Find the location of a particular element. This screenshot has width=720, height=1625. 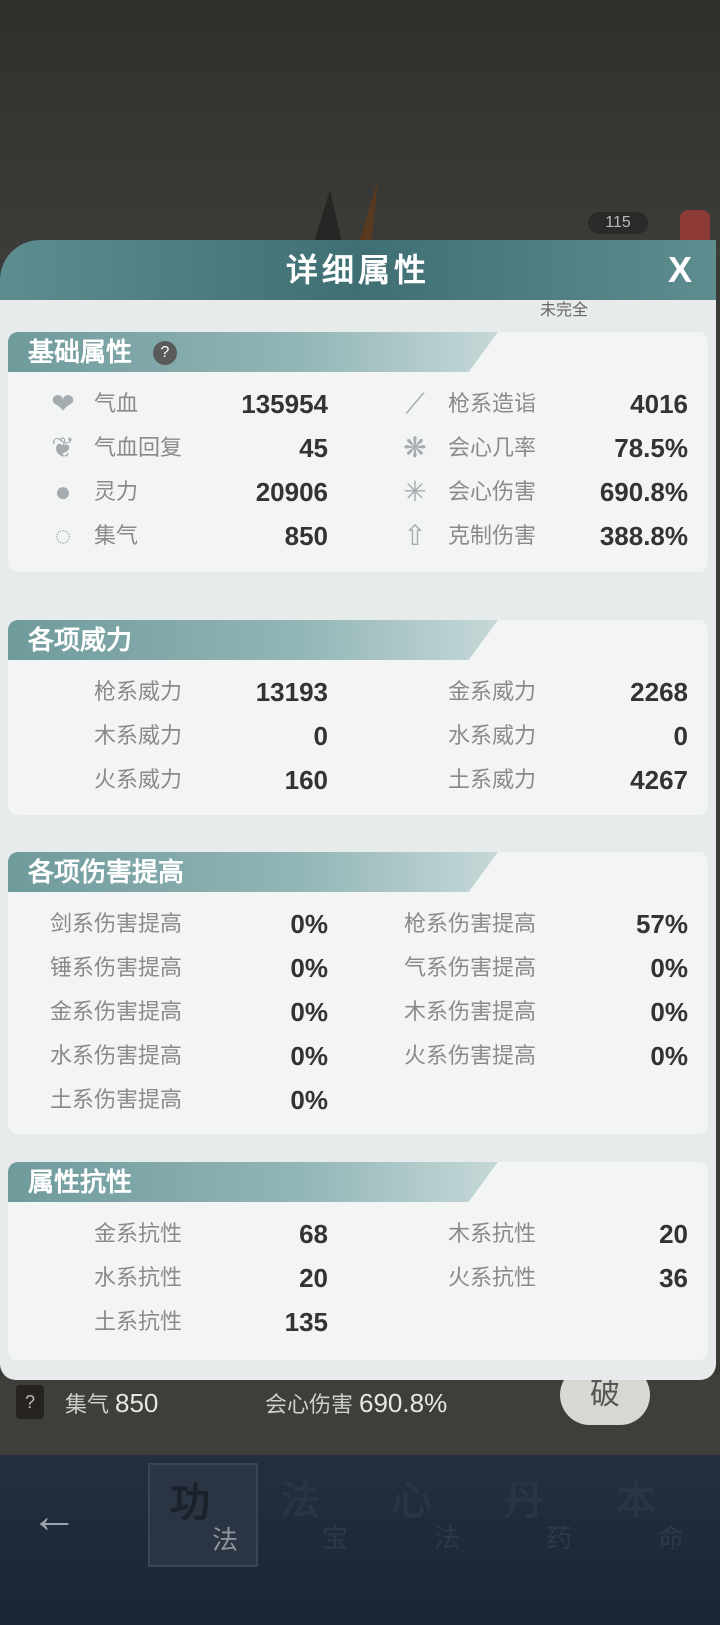

tab-big-char: 丹 is located at coordinates (524, 1501).